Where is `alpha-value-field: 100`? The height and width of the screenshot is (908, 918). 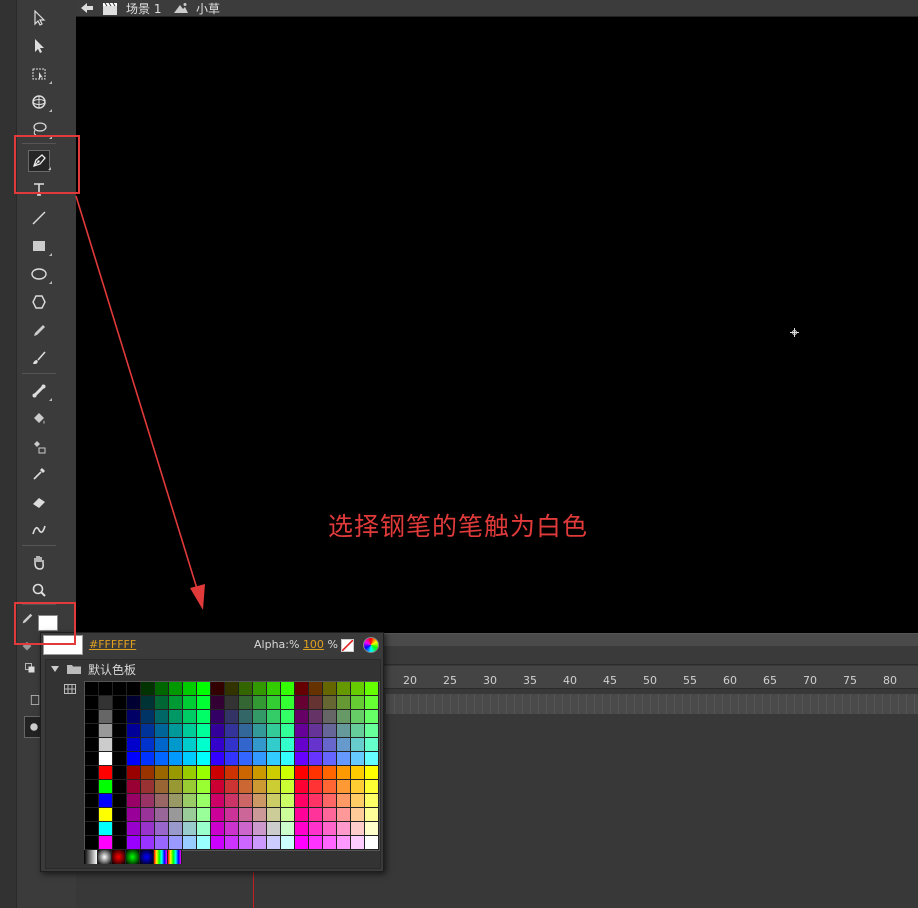
alpha-value-field: 100 is located at coordinates (313, 644).